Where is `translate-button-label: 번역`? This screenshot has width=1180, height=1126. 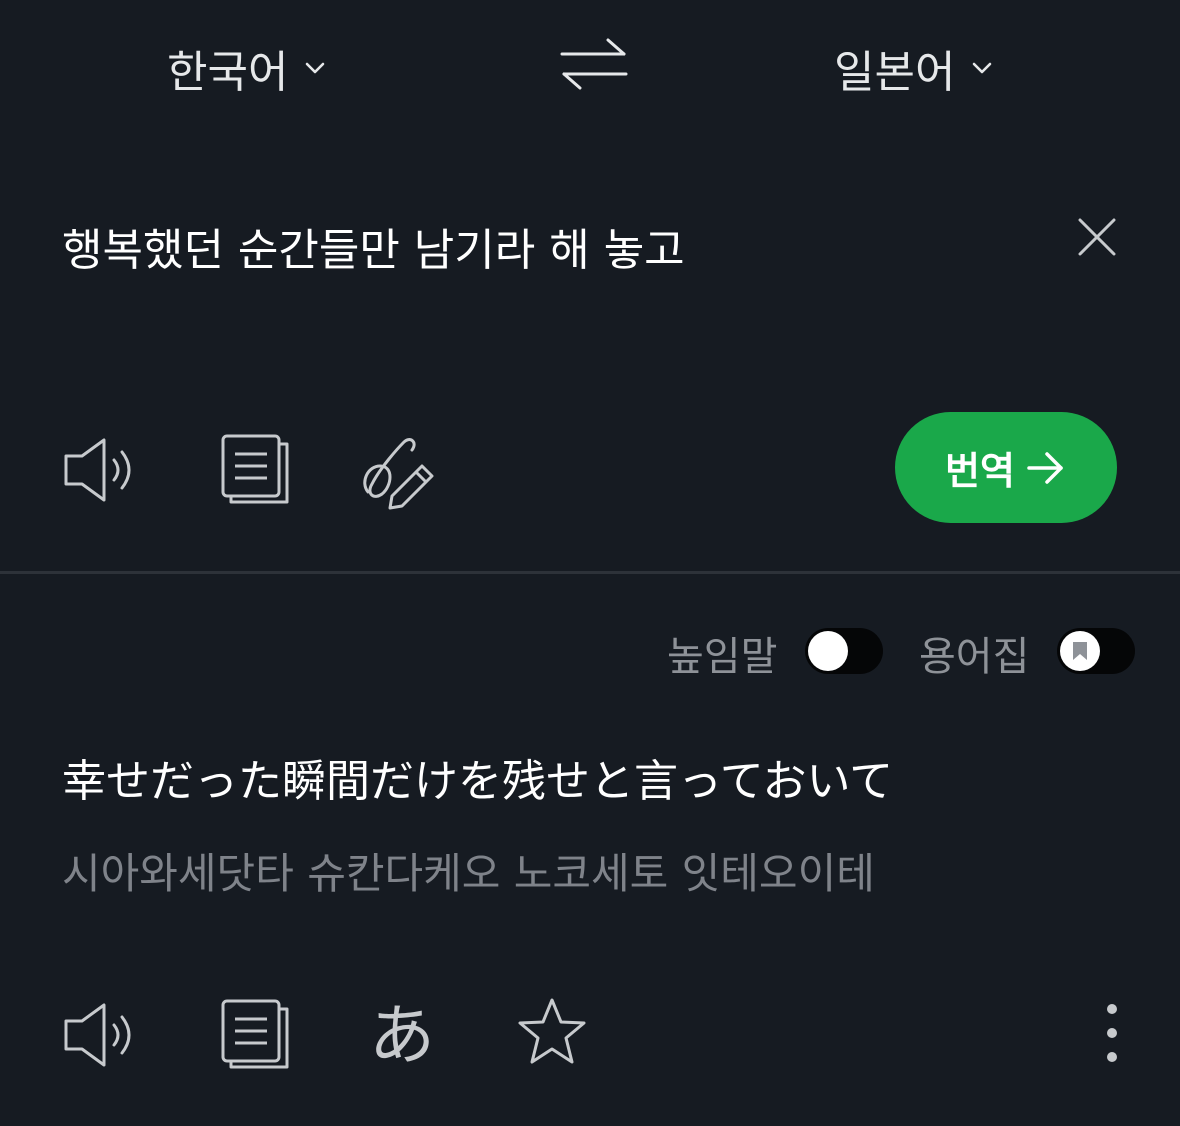
translate-button-label: 번역 is located at coordinates (980, 471).